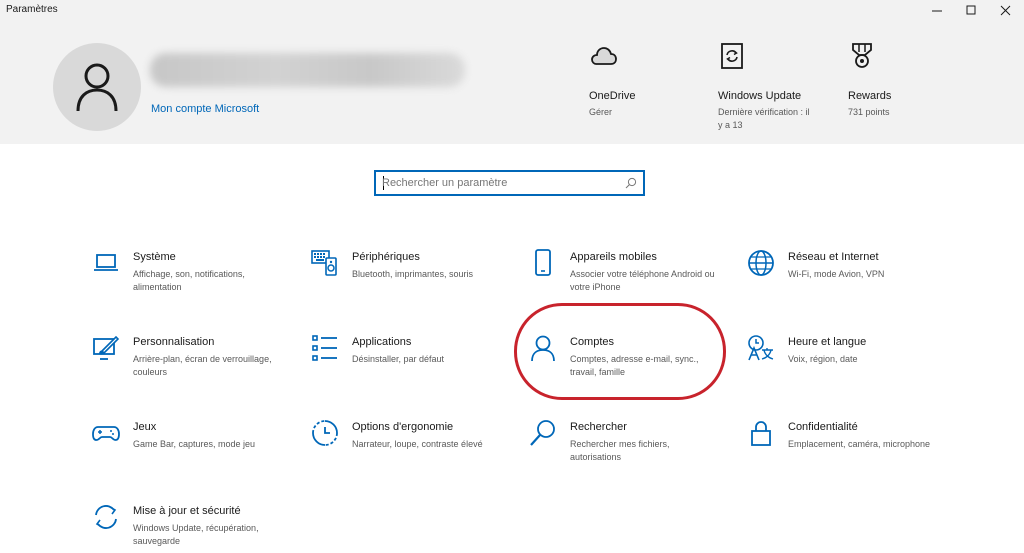  What do you see at coordinates (603, 56) in the screenshot?
I see `cloud-icon` at bounding box center [603, 56].